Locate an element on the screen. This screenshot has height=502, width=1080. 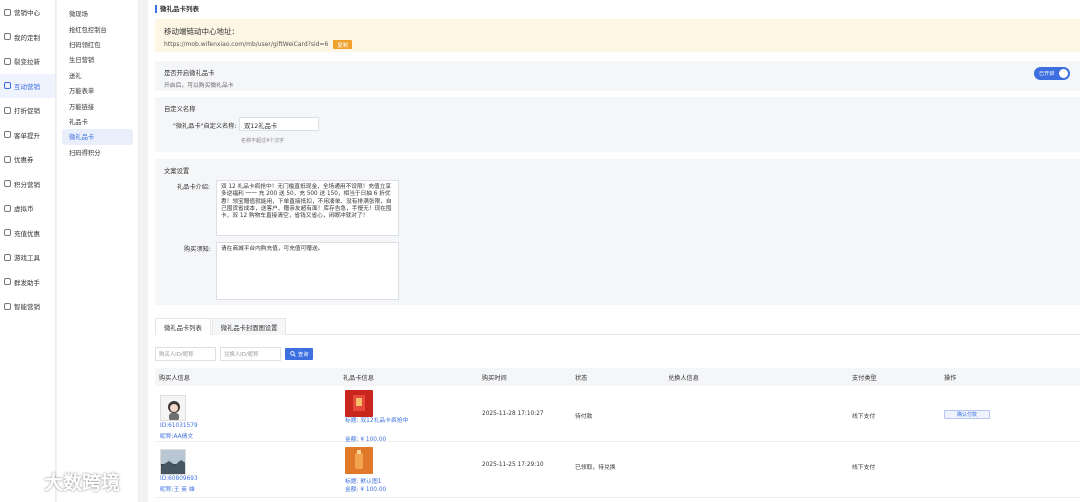
sidebar-item-marketing-center: 营销中心 is located at coordinates (27, 12).